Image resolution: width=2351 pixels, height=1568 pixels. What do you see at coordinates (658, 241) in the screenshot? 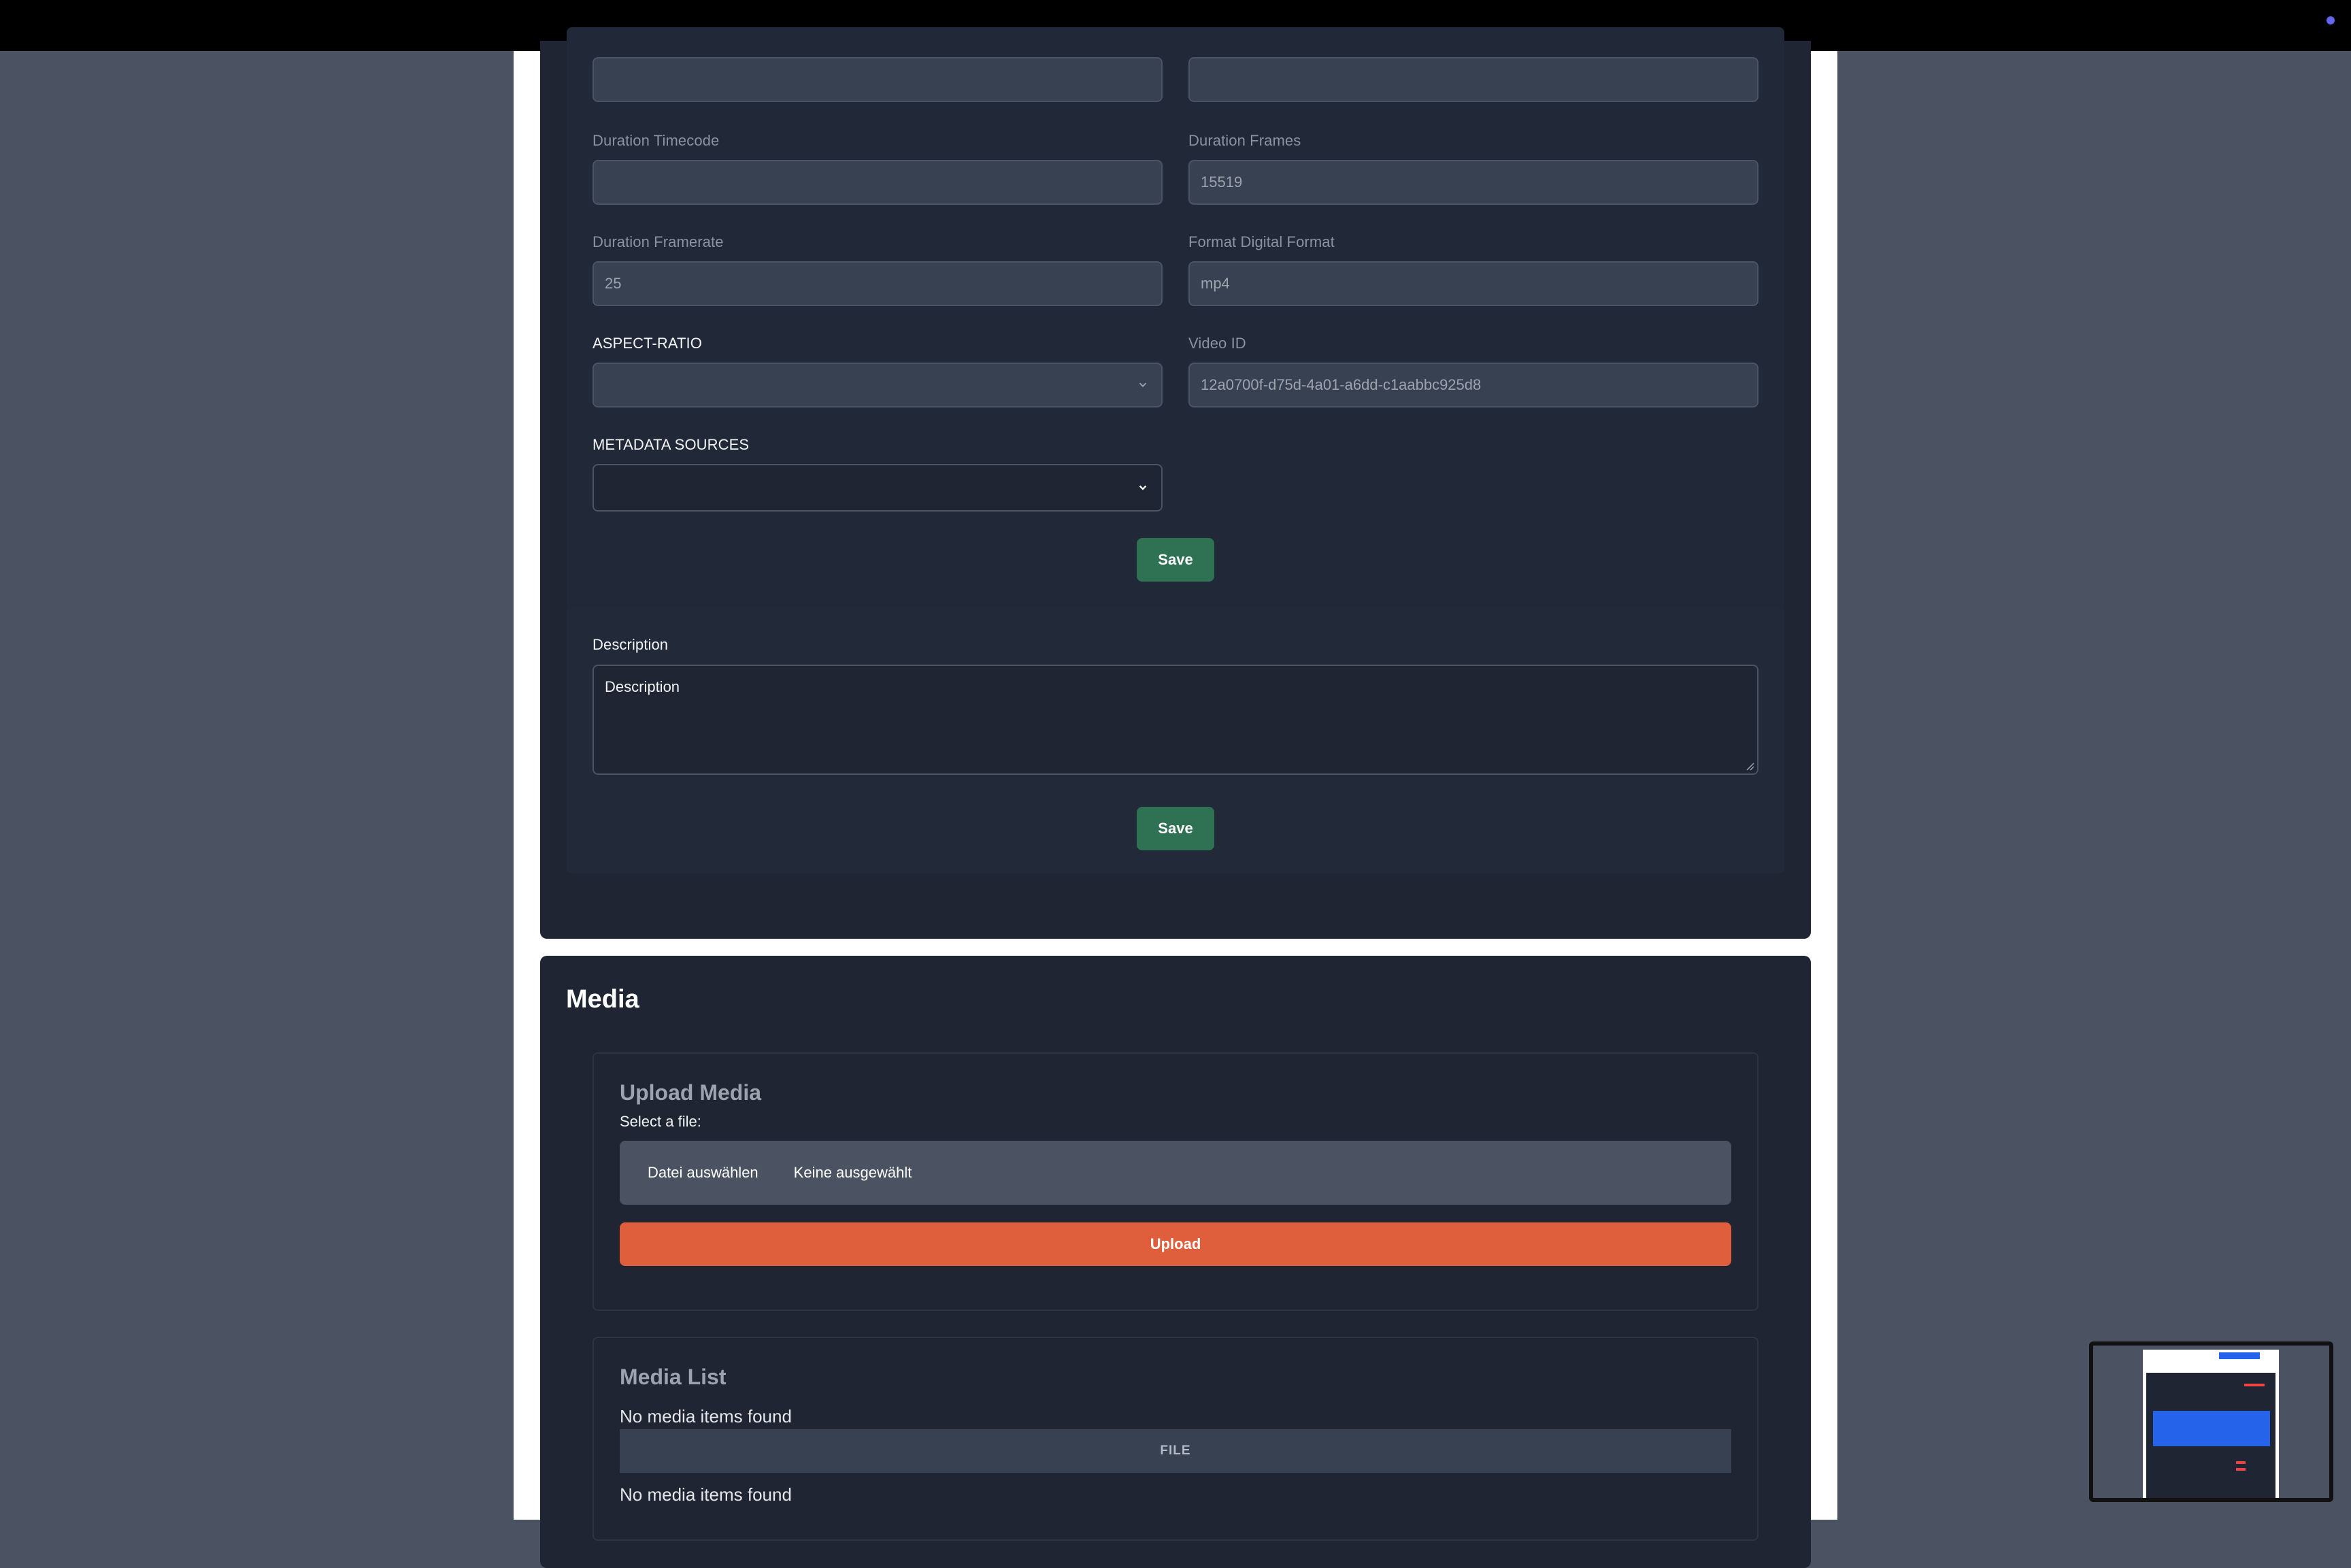
I see `duration-framerate-label: Duration Framerate` at bounding box center [658, 241].